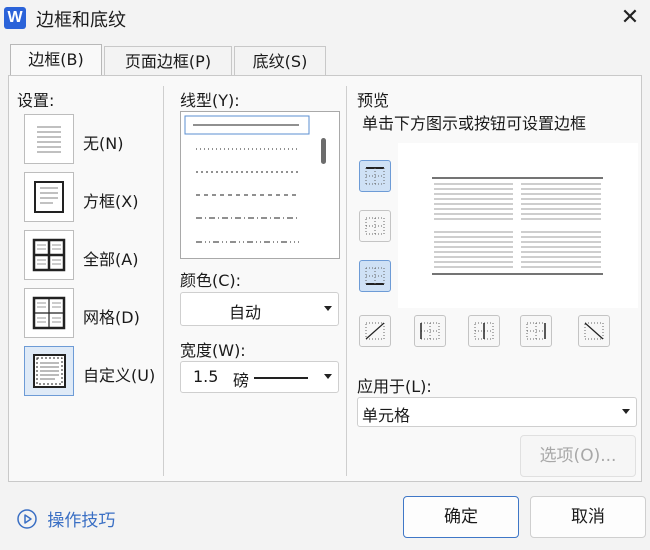 The height and width of the screenshot is (550, 650). I want to click on border-right-icon, so click(536, 331).